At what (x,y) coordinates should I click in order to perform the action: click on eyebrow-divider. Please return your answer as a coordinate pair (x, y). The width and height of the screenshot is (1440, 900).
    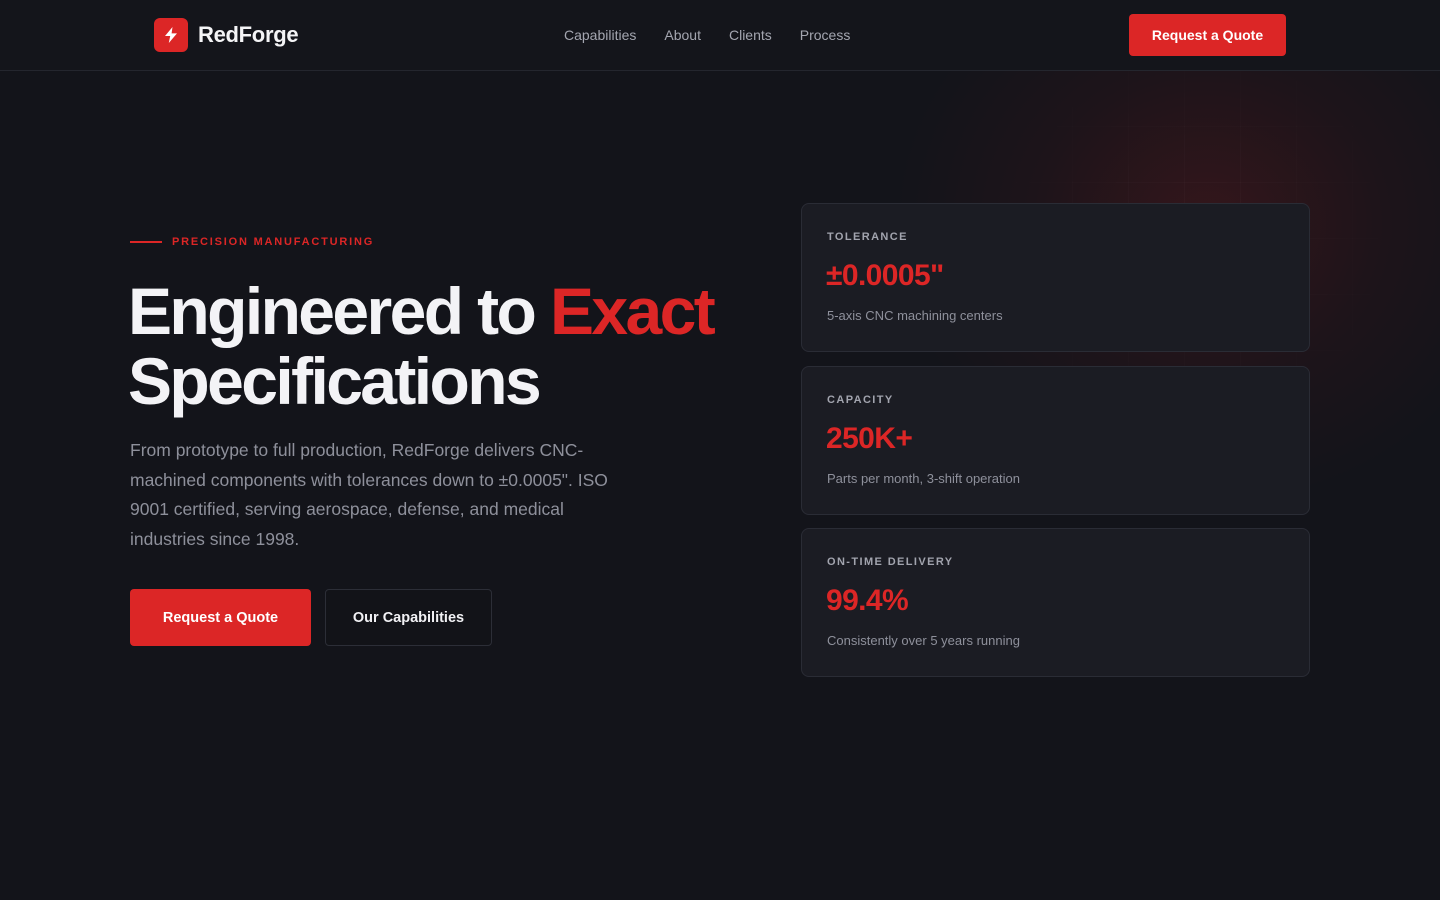
    Looking at the image, I should click on (146, 242).